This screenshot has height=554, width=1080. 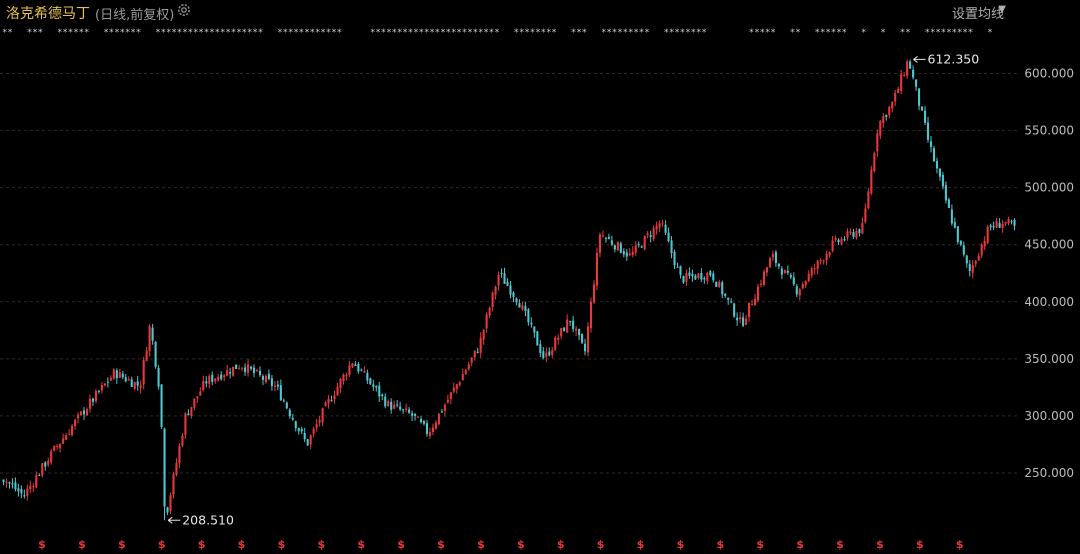 I want to click on y-tick-label: 550.000, so click(x=1049, y=131).